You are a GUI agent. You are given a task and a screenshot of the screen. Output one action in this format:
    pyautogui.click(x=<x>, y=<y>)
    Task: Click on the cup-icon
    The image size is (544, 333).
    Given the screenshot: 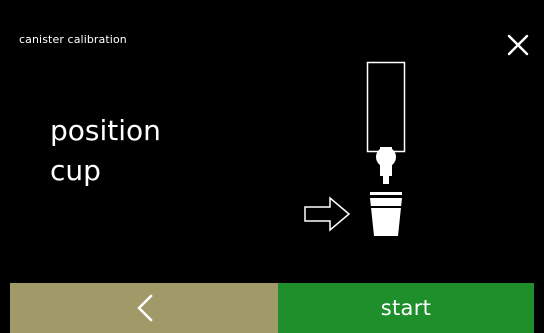 What is the action you would take?
    pyautogui.click(x=386, y=214)
    